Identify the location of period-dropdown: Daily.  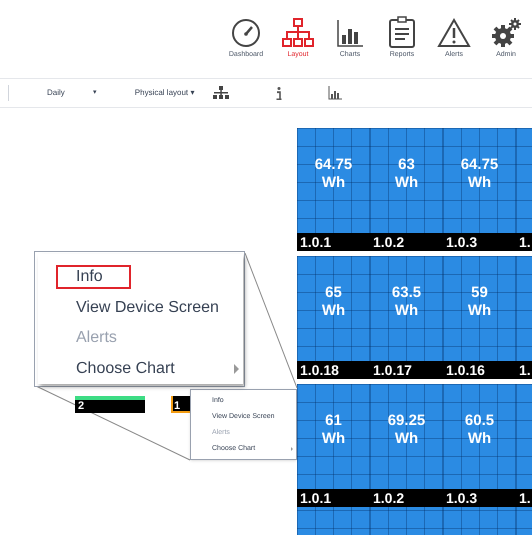
(56, 93).